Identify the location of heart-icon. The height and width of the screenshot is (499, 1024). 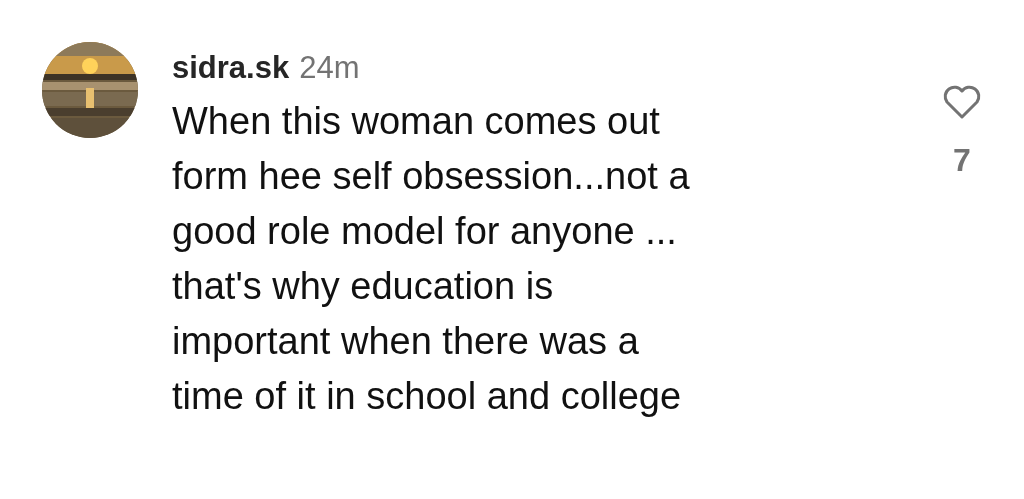
(962, 102).